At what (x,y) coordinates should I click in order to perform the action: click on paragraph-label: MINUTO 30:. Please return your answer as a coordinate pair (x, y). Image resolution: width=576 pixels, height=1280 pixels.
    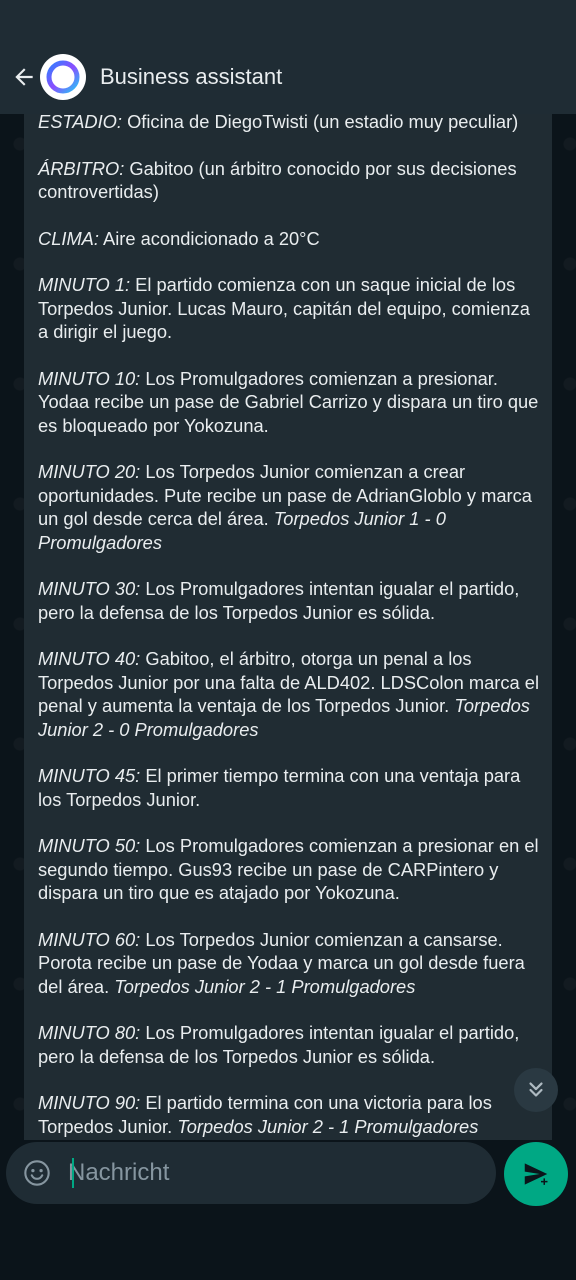
    Looking at the image, I should click on (89, 588).